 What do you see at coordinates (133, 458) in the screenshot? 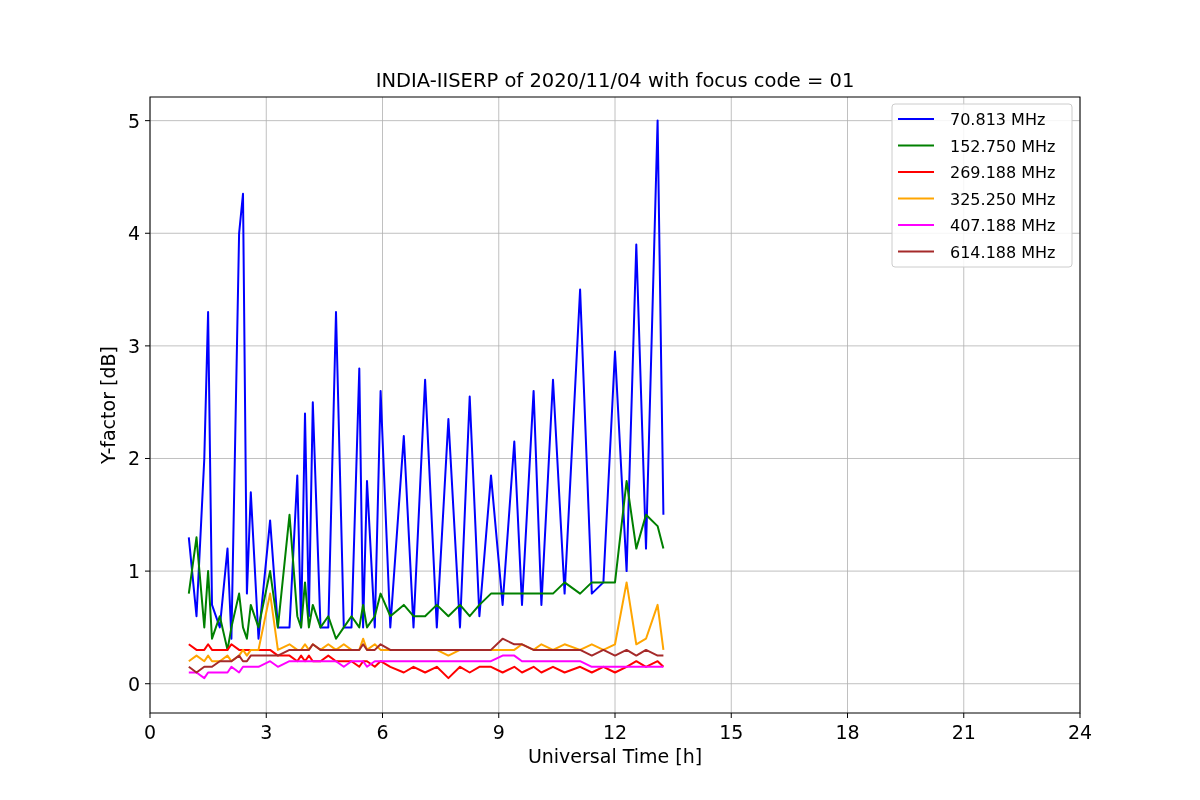
I see `axis-tick-label: 2` at bounding box center [133, 458].